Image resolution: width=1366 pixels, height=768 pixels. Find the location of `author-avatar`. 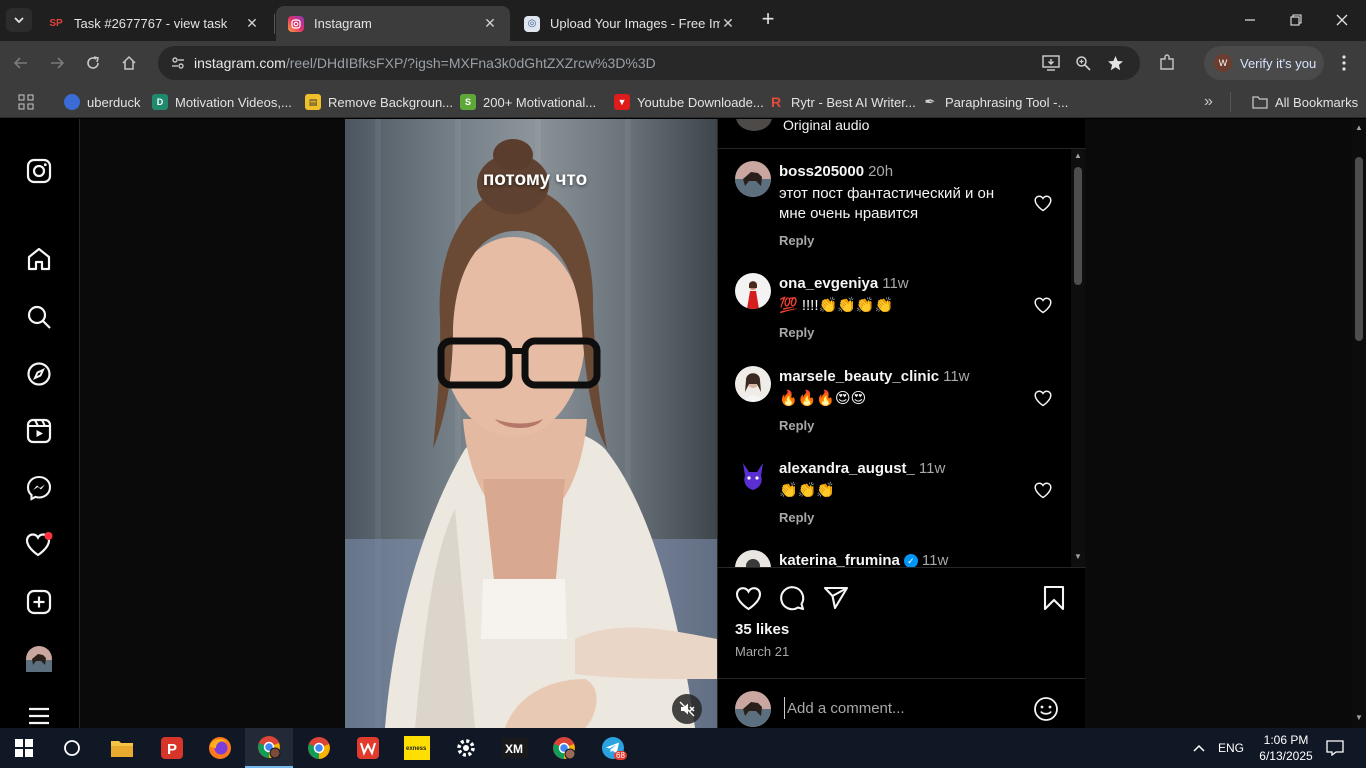

author-avatar is located at coordinates (754, 125).